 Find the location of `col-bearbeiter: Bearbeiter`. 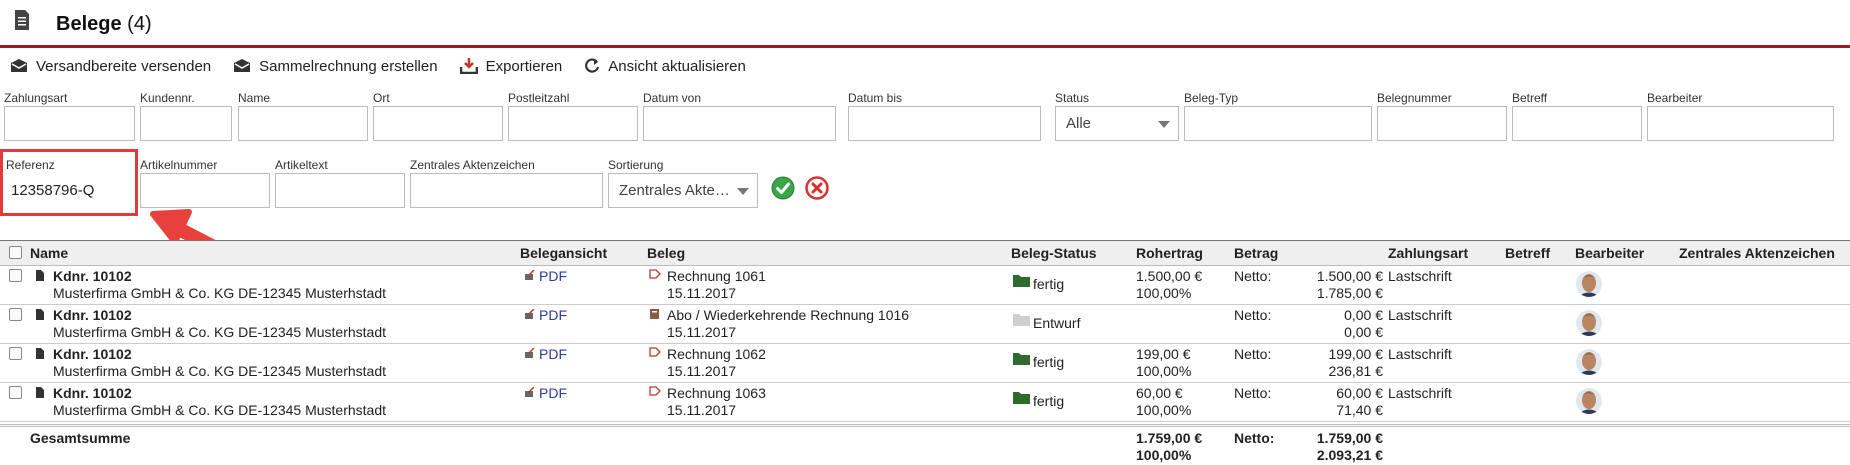

col-bearbeiter: Bearbeiter is located at coordinates (1609, 253).